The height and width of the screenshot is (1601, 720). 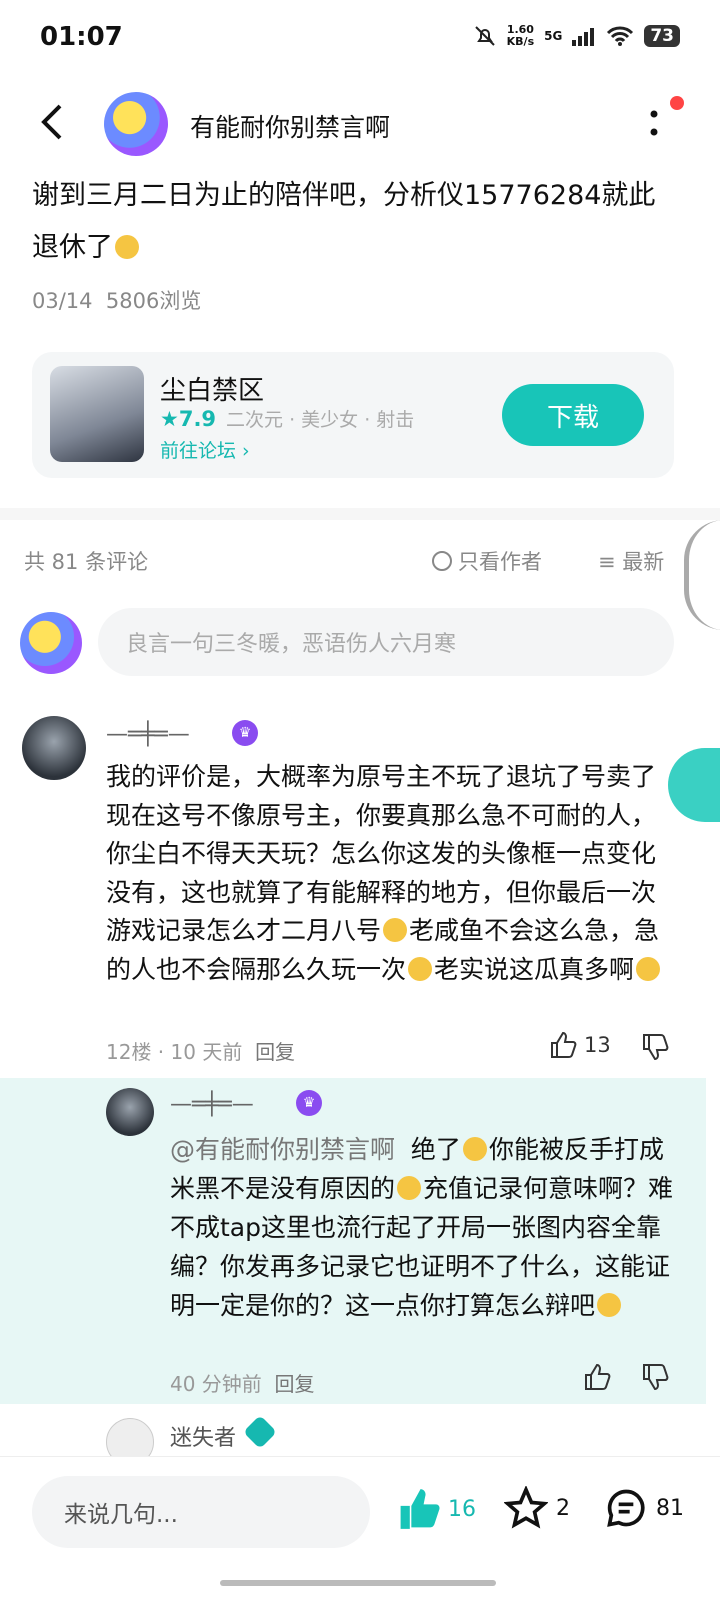 I want to click on commenter-name: 迷失者, so click(x=203, y=1436).